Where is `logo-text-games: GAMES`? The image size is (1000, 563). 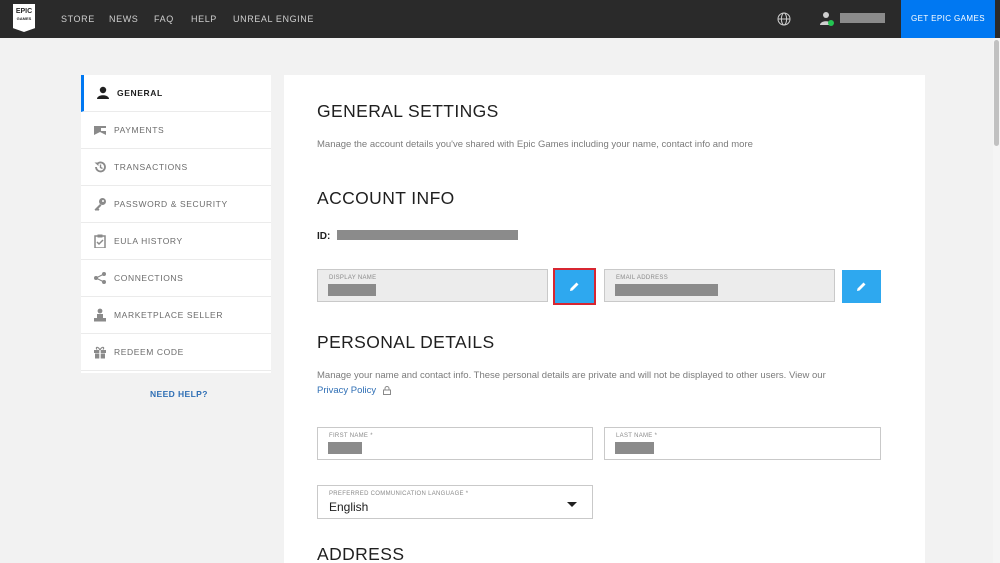
logo-text-games: GAMES is located at coordinates (24, 18).